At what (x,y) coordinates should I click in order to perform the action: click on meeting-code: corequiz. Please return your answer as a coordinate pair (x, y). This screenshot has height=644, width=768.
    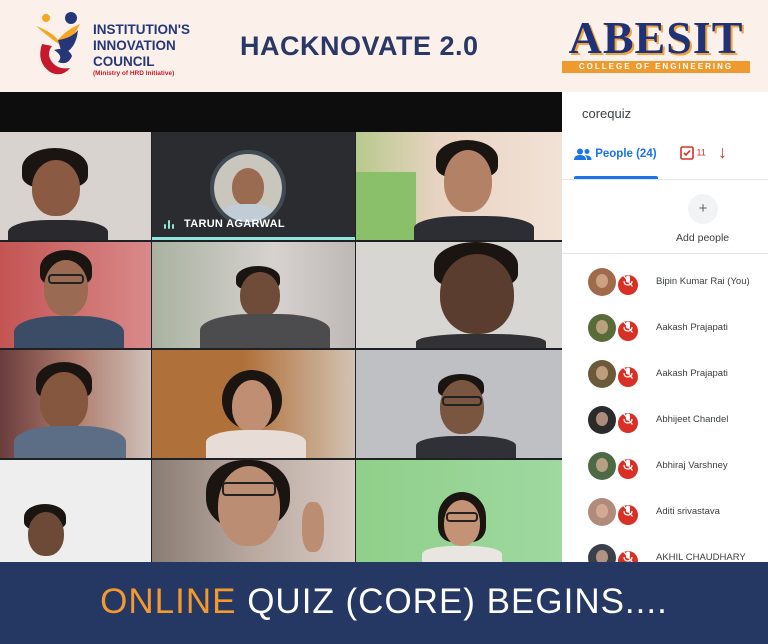
    Looking at the image, I should click on (607, 113).